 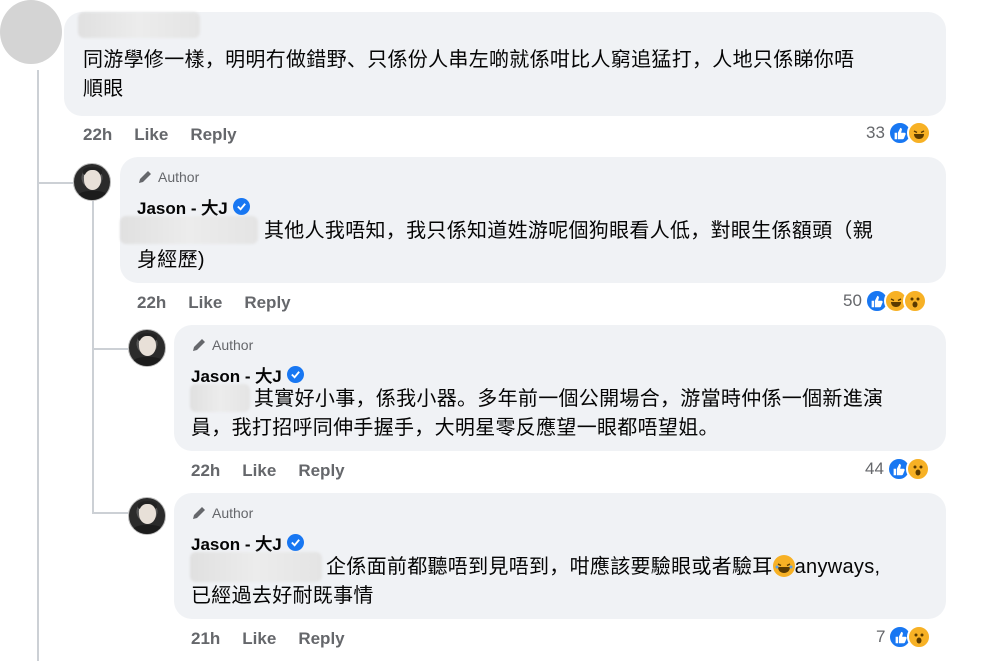 I want to click on reaction-count: 33, so click(x=875, y=132).